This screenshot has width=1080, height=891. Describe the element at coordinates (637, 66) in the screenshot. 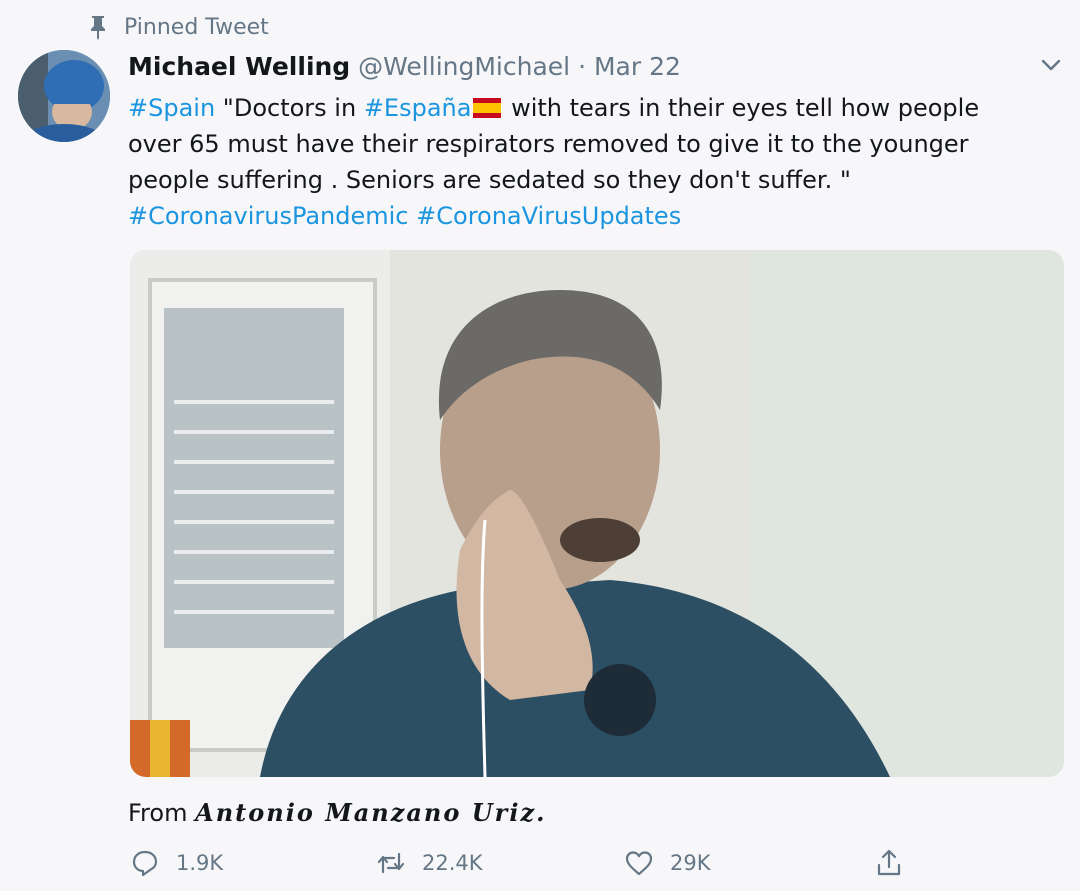

I see `tweet-date: Mar 22` at that location.